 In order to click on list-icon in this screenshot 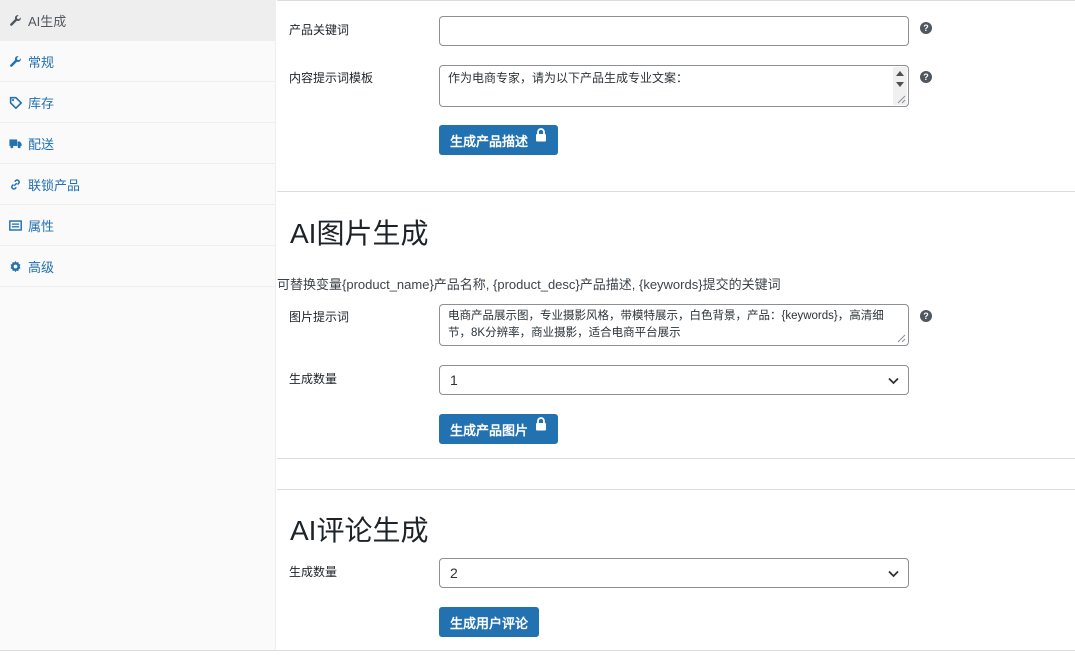, I will do `click(15, 225)`.